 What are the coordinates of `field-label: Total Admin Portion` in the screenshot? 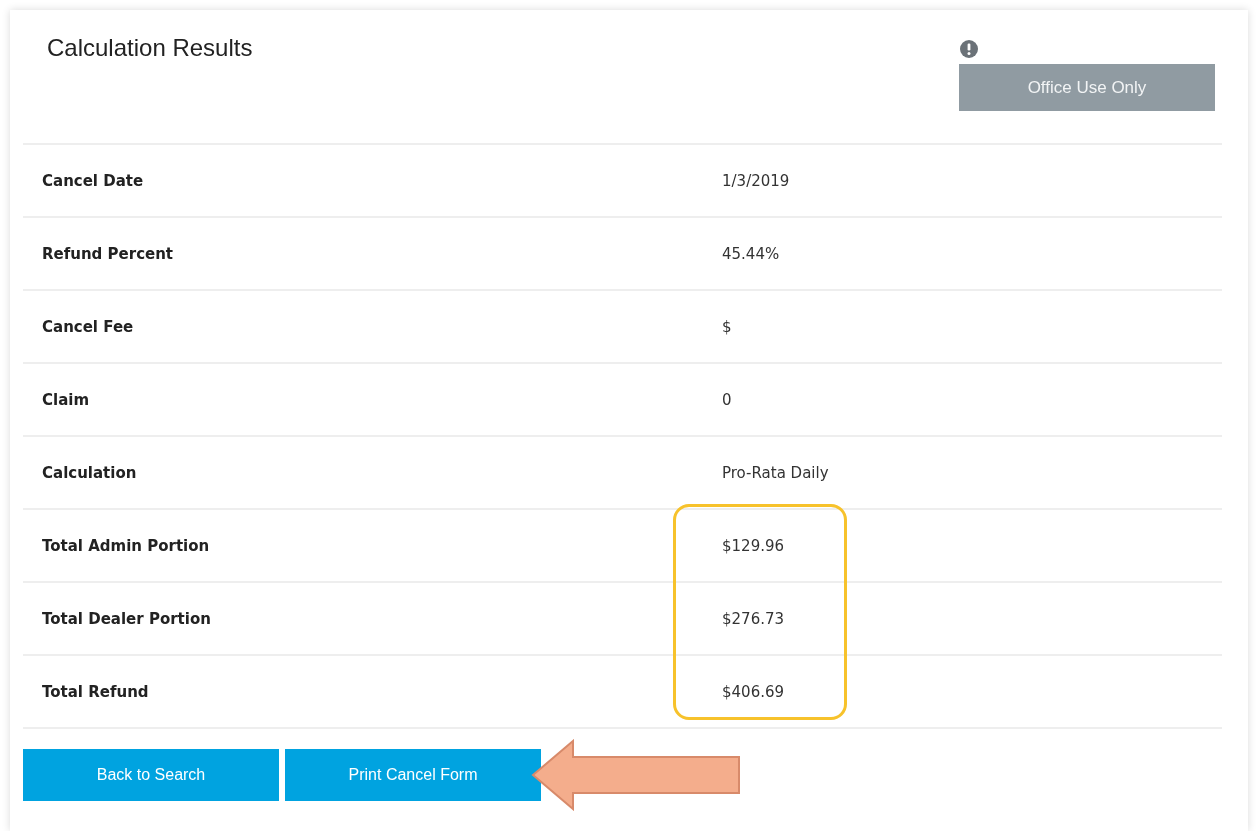 It's located at (126, 545).